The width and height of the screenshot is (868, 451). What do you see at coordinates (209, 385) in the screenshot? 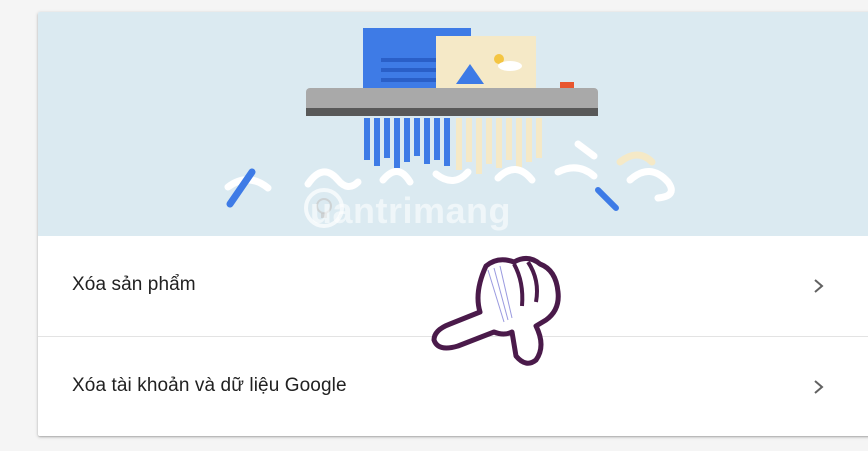
I see `delete-account-label: Xóa tài khoản và dữ liệu Google` at bounding box center [209, 385].